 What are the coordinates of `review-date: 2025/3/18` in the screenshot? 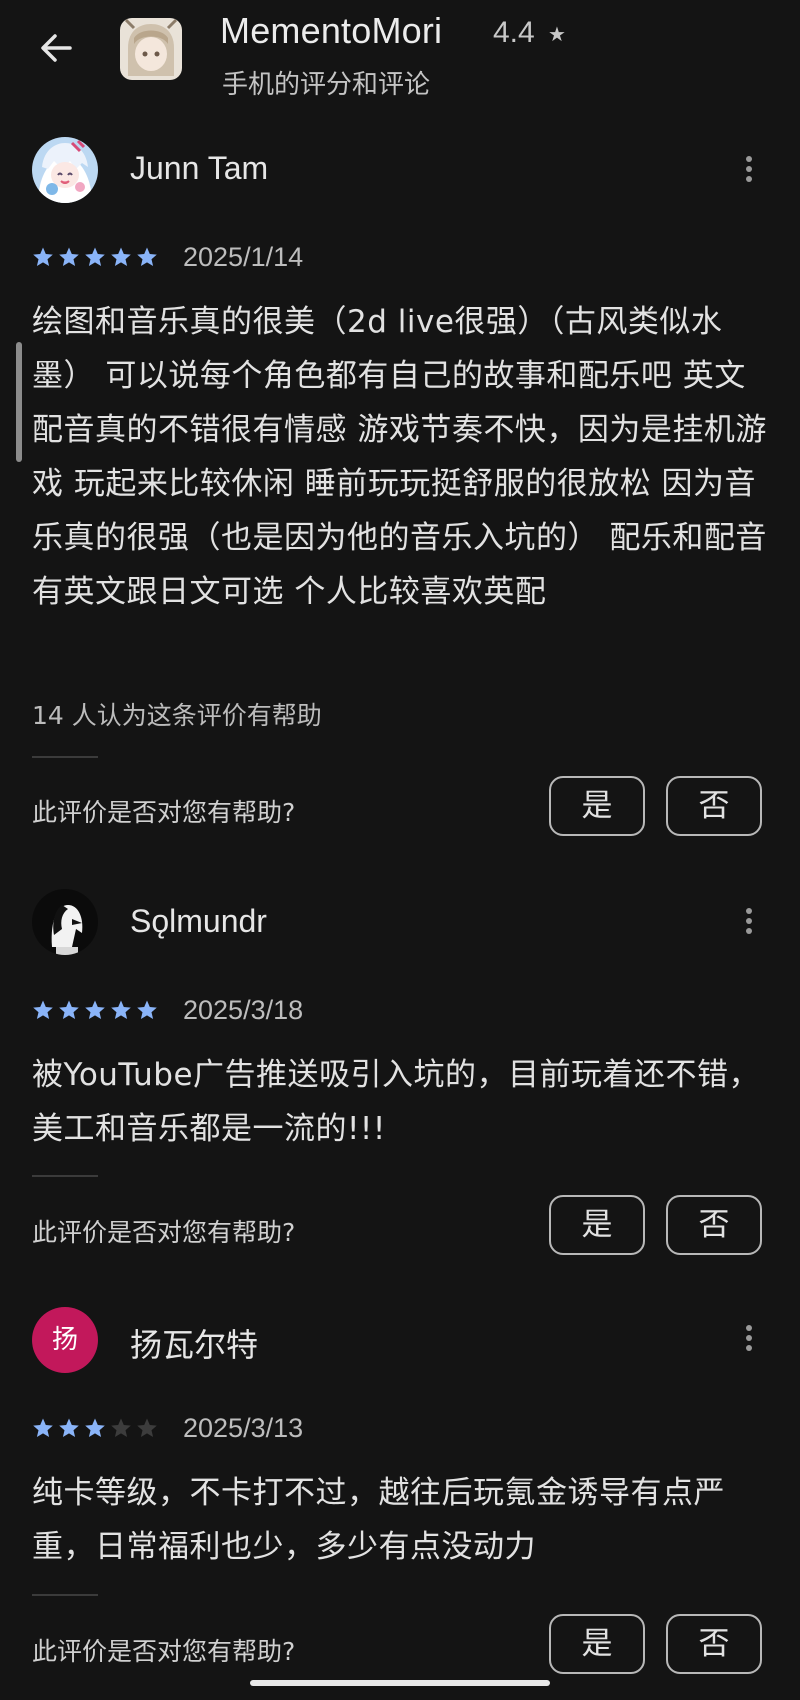 It's located at (243, 1010).